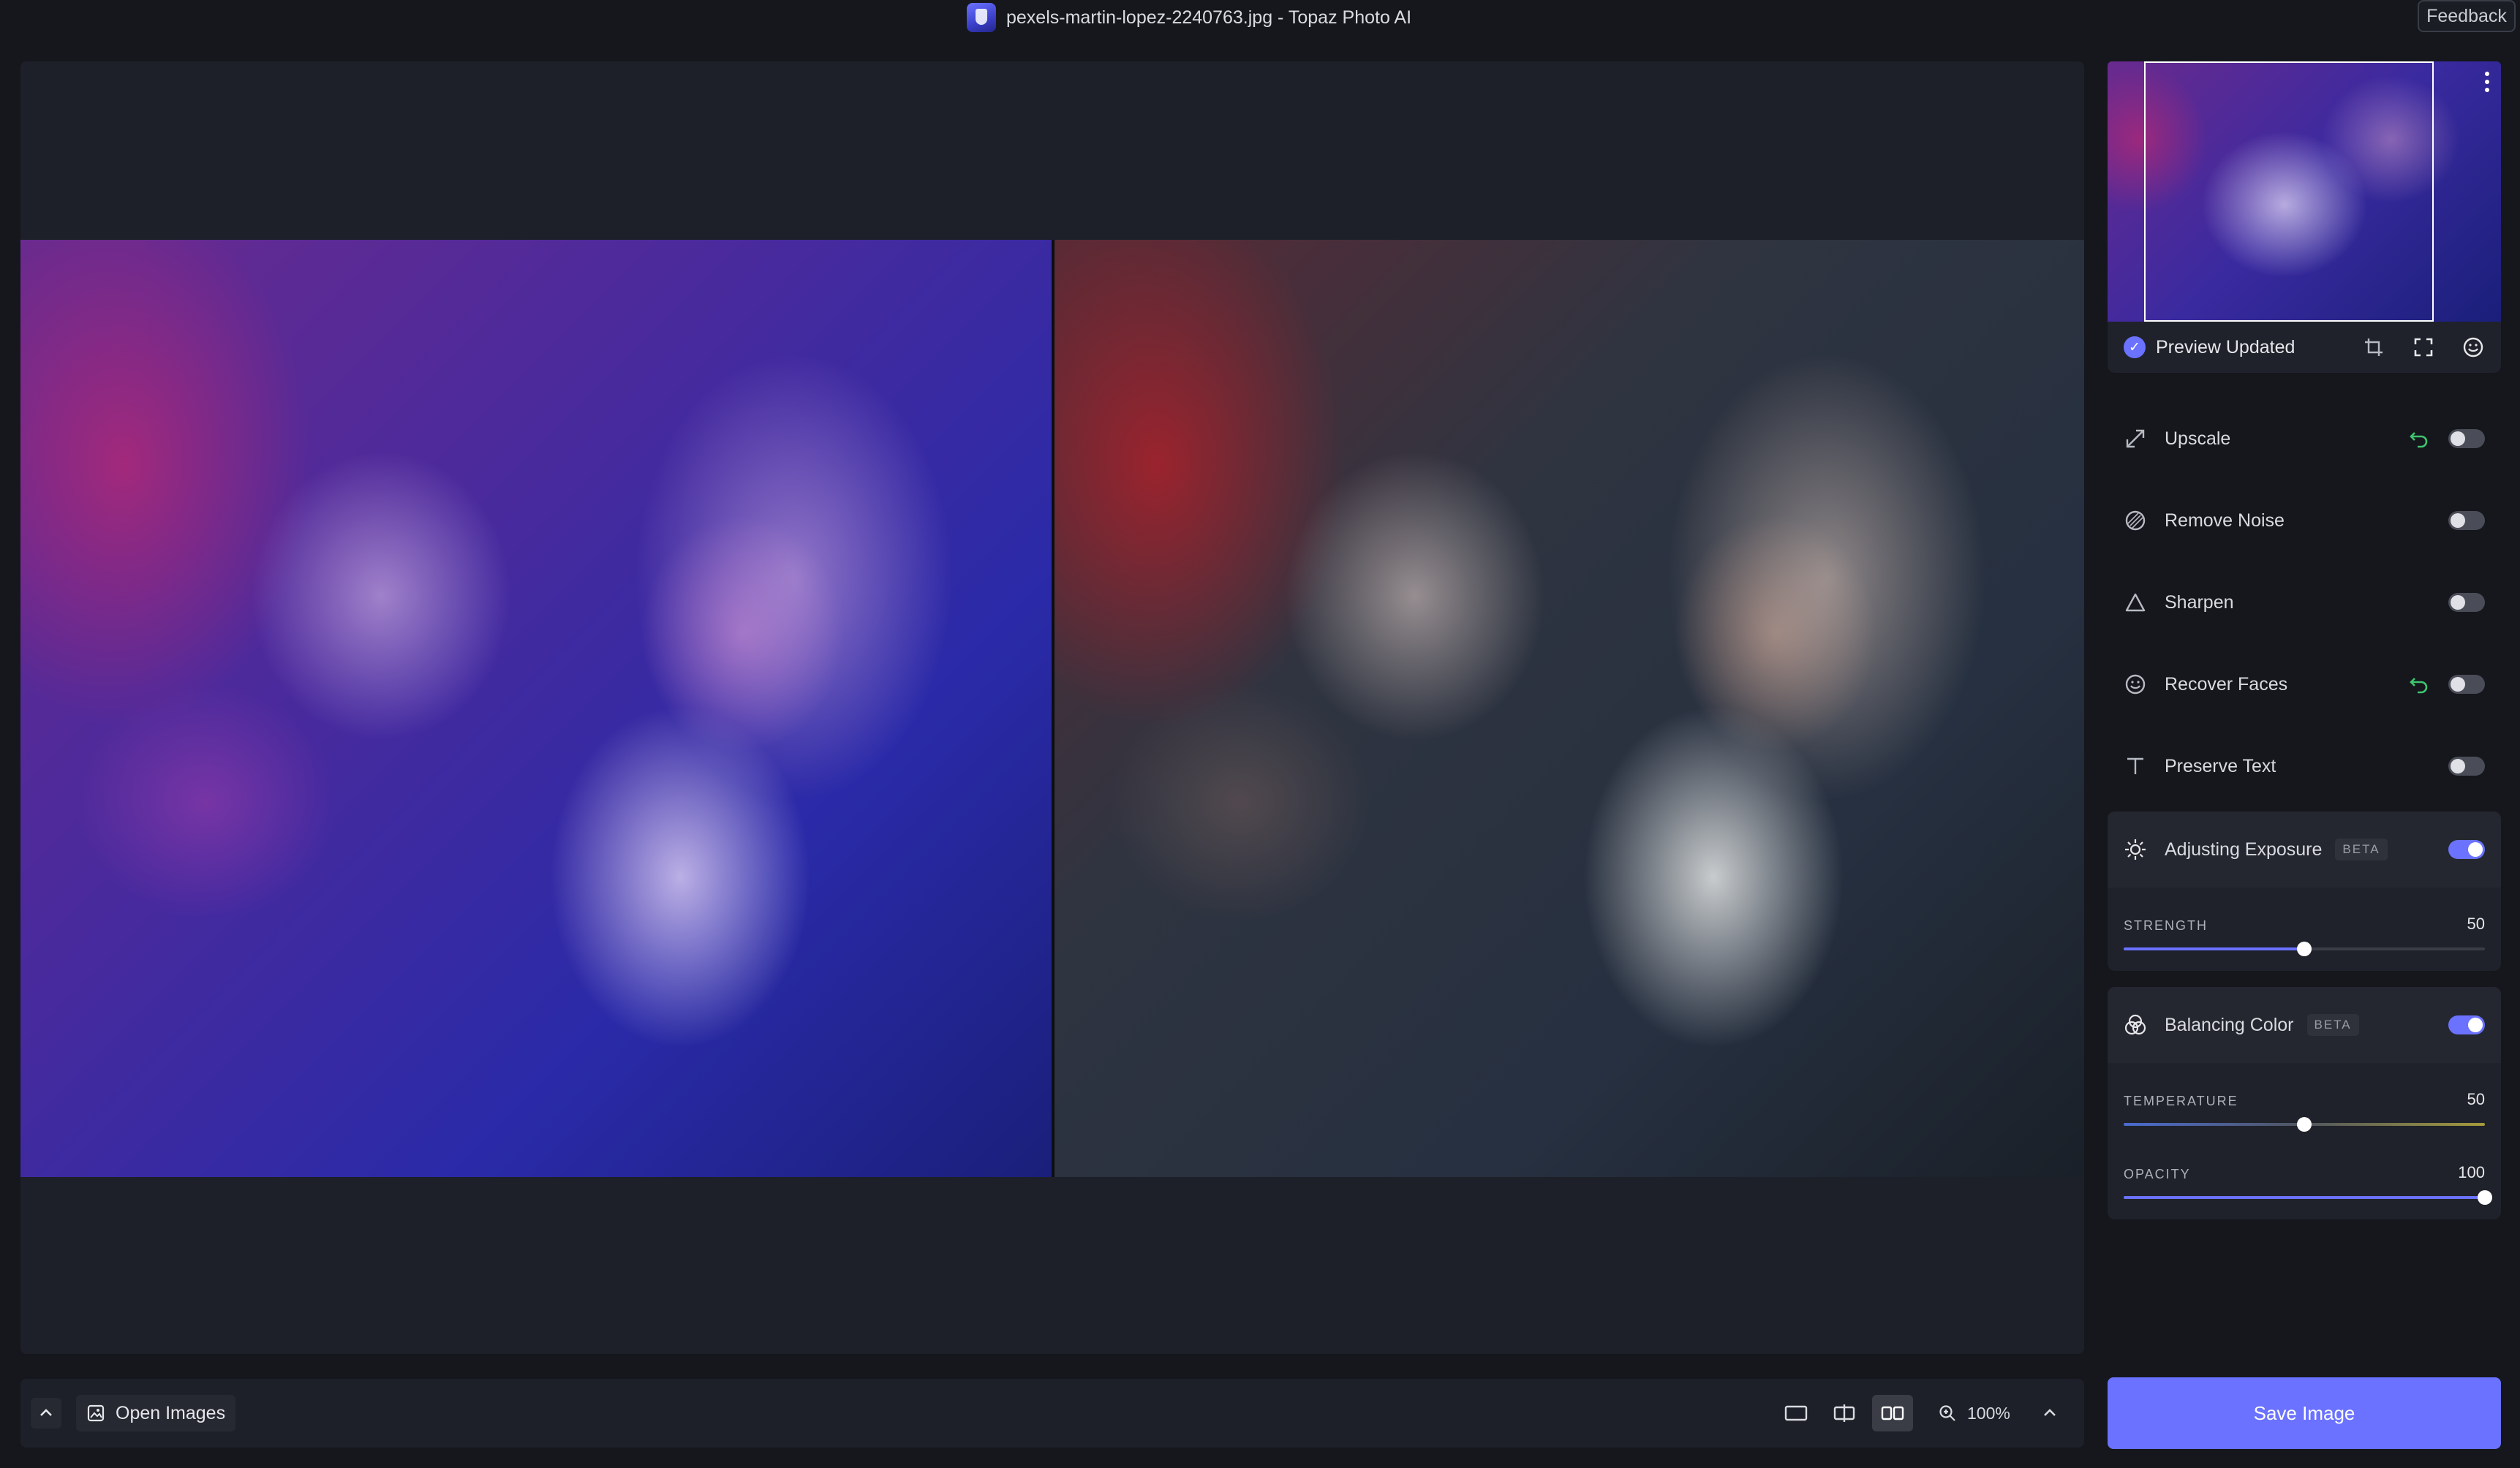 This screenshot has height=1468, width=2520. Describe the element at coordinates (2466, 438) in the screenshot. I see `upscale-toggle` at that location.